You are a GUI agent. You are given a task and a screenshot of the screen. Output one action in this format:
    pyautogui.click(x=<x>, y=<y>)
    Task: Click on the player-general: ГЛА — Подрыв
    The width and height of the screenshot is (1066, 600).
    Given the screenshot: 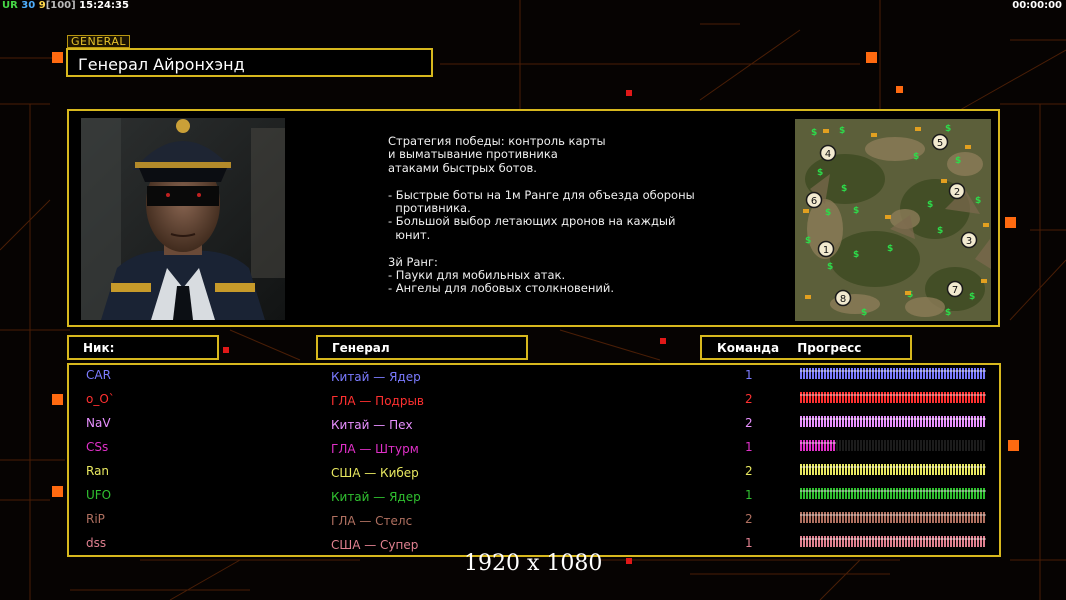 What is the action you would take?
    pyautogui.click(x=378, y=401)
    